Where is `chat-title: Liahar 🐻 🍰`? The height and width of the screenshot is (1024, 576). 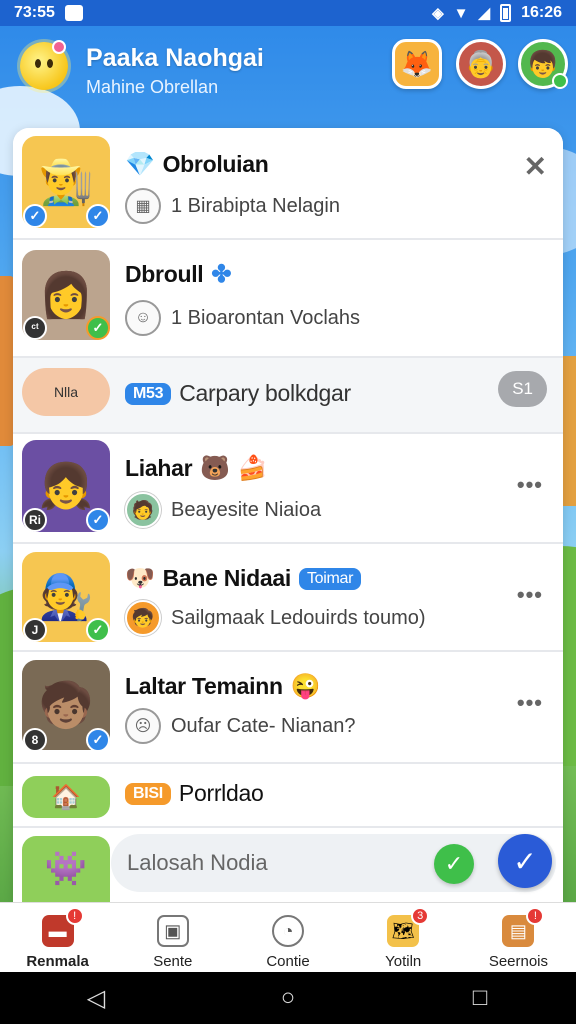
chat-title: Liahar 🐻 🍰 is located at coordinates (196, 468).